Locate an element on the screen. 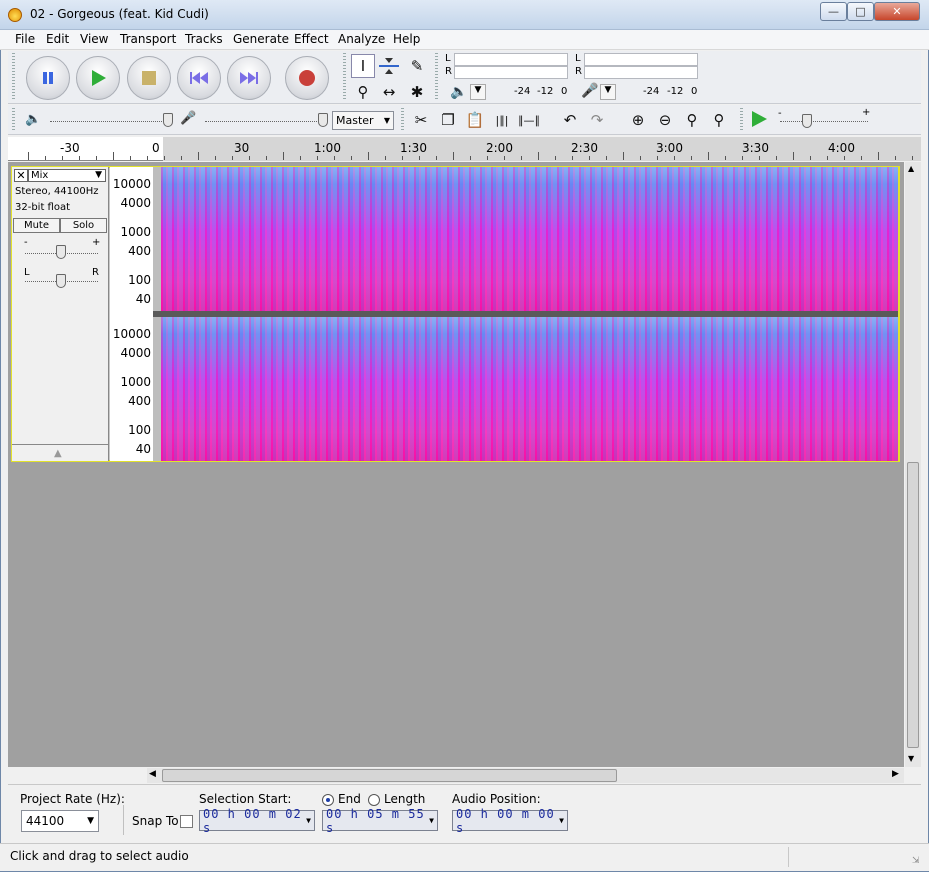 Image resolution: width=929 pixels, height=872 pixels. mixer-grip is located at coordinates (13, 120).